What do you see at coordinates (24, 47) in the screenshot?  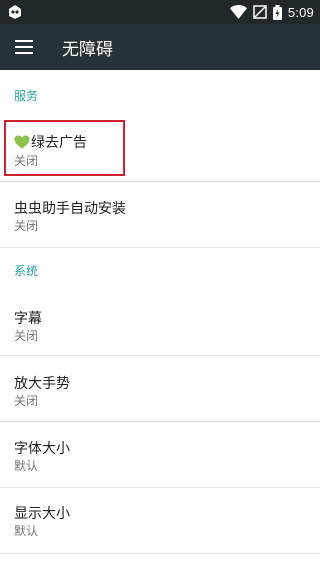 I see `hamburger-menu-icon` at bounding box center [24, 47].